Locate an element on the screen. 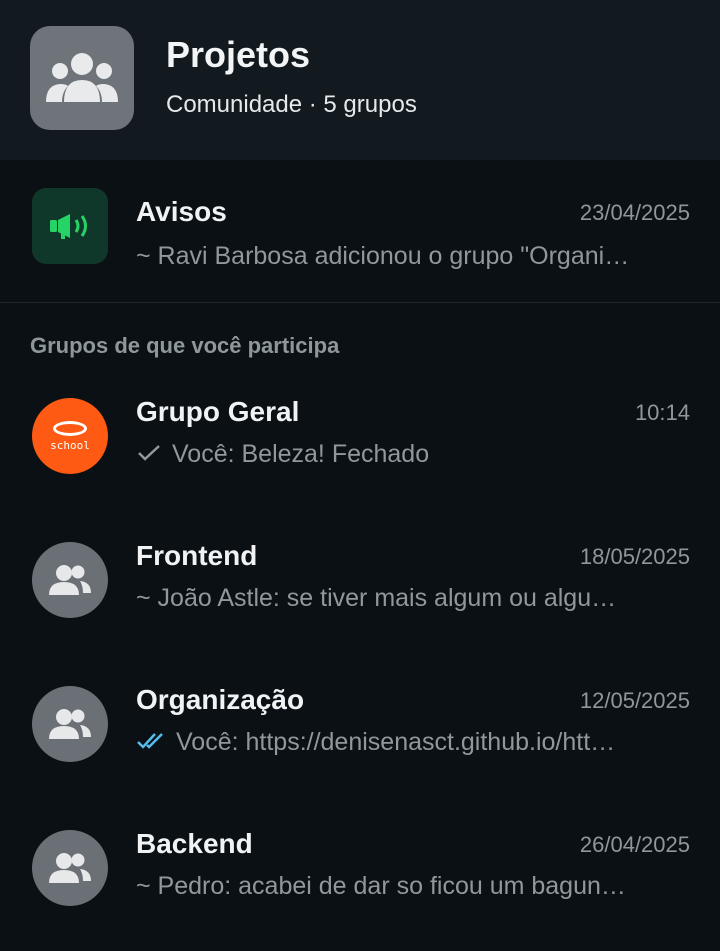 The image size is (720, 951). school-logo-avatar: school is located at coordinates (70, 436).